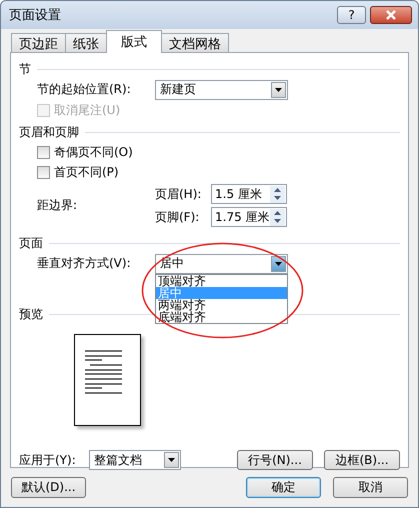 The width and height of the screenshot is (419, 508). What do you see at coordinates (38, 43) in the screenshot?
I see `tab: 页边距` at bounding box center [38, 43].